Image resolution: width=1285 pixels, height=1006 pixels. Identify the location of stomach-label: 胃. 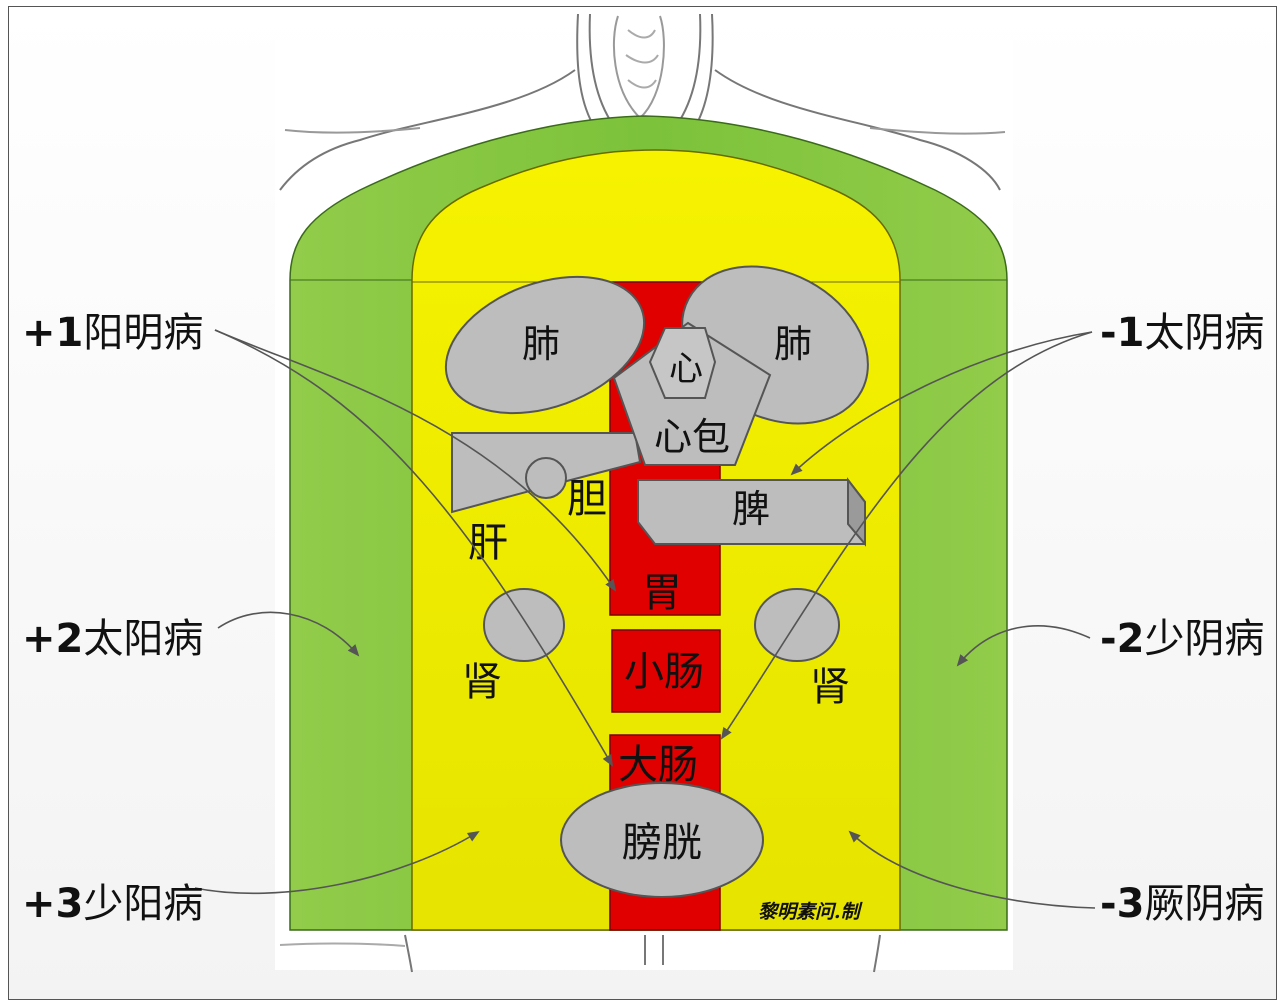
(662, 593).